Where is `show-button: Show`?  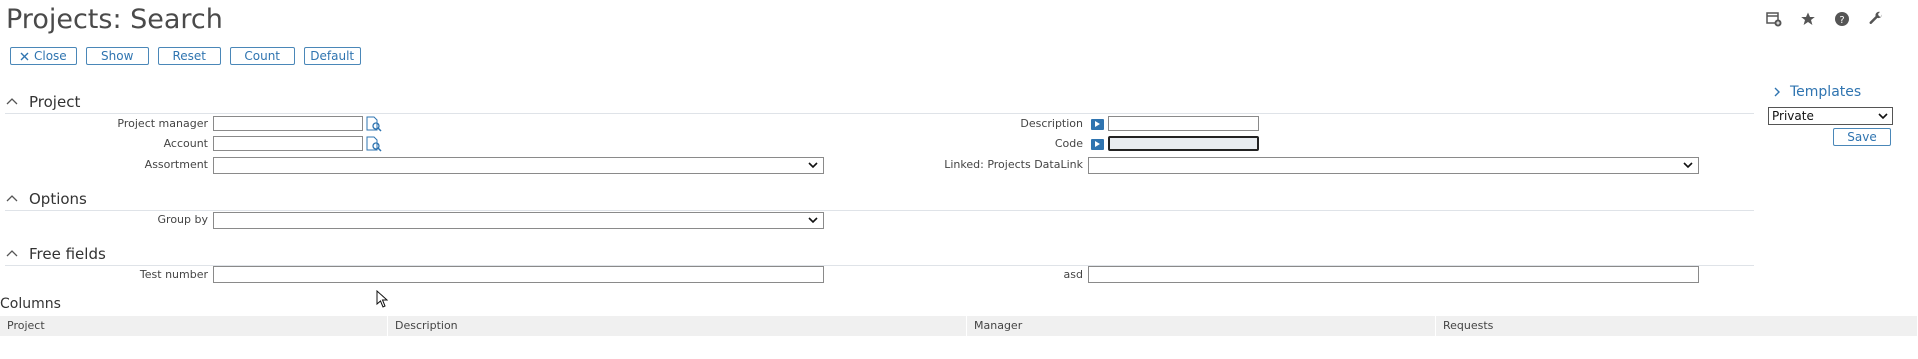 show-button: Show is located at coordinates (117, 56).